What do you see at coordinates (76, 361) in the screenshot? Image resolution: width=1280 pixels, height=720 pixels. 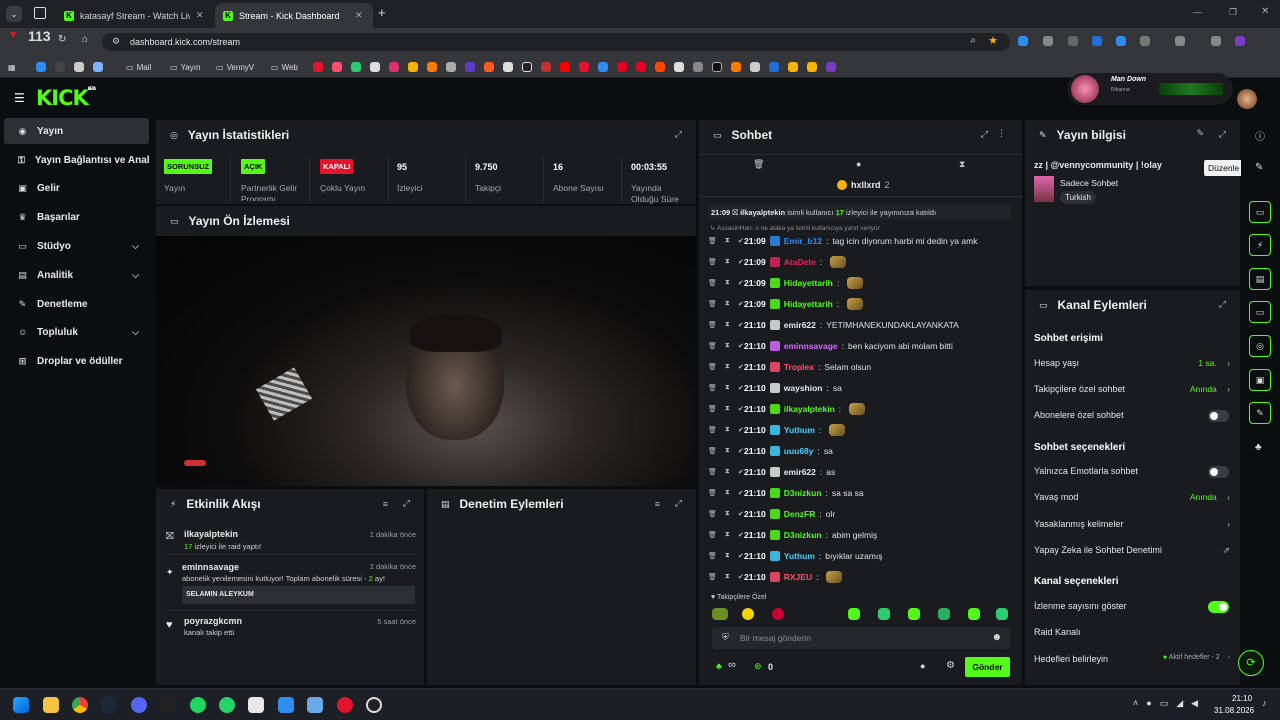 I see `sidebar-item-droplar: ⊞ Droplar ve ödüller` at bounding box center [76, 361].